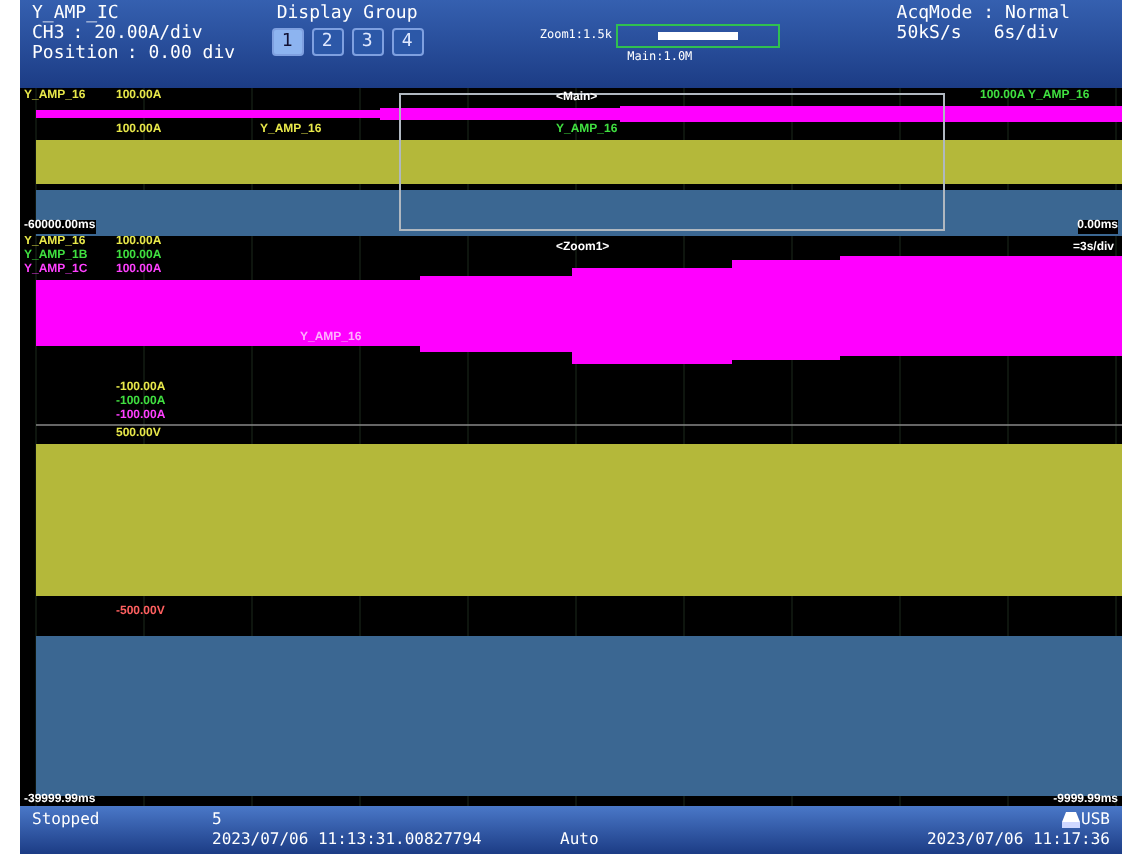 This screenshot has height=854, width=1134. Describe the element at coordinates (76, 14) in the screenshot. I see `trace-name: Y_AMP_IC` at that location.